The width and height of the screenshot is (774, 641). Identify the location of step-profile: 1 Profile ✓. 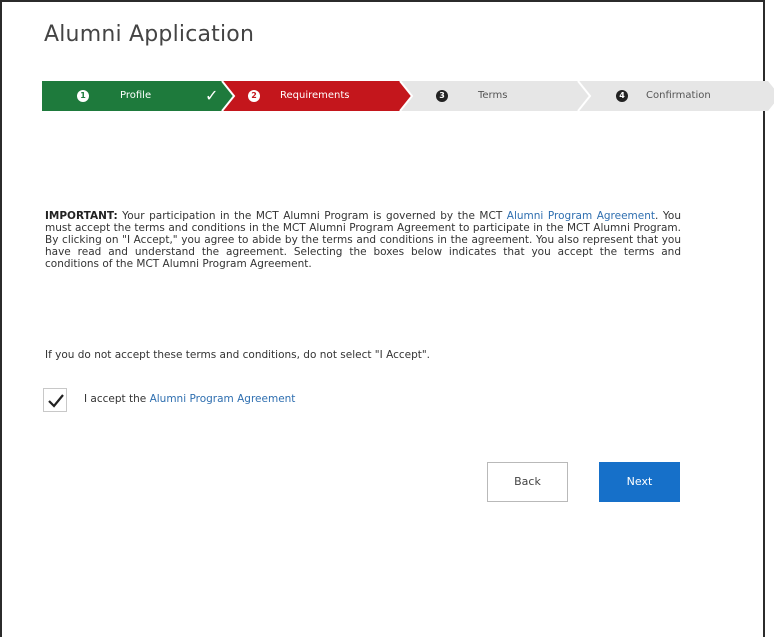
(132, 96).